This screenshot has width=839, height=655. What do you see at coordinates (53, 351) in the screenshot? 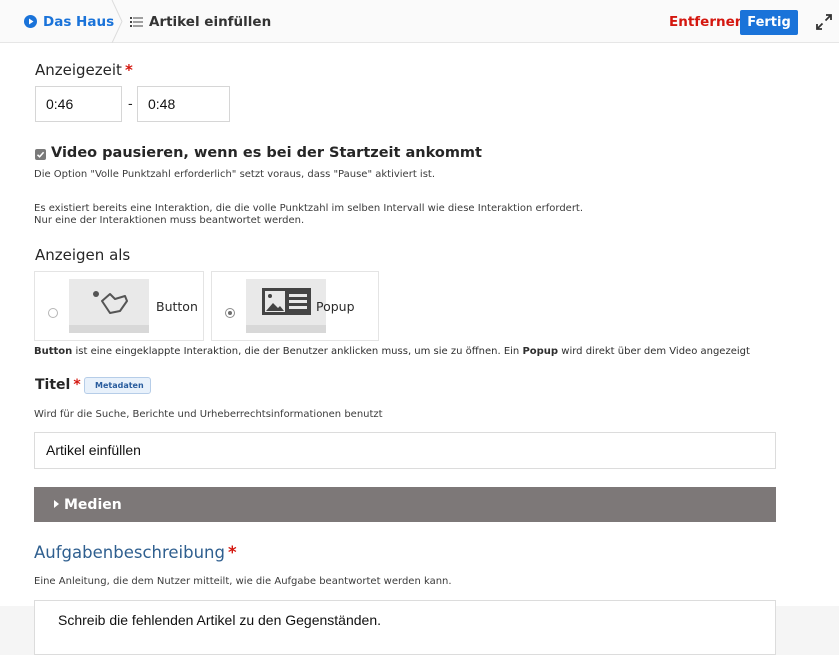
I see `desc-button-term: Button` at bounding box center [53, 351].